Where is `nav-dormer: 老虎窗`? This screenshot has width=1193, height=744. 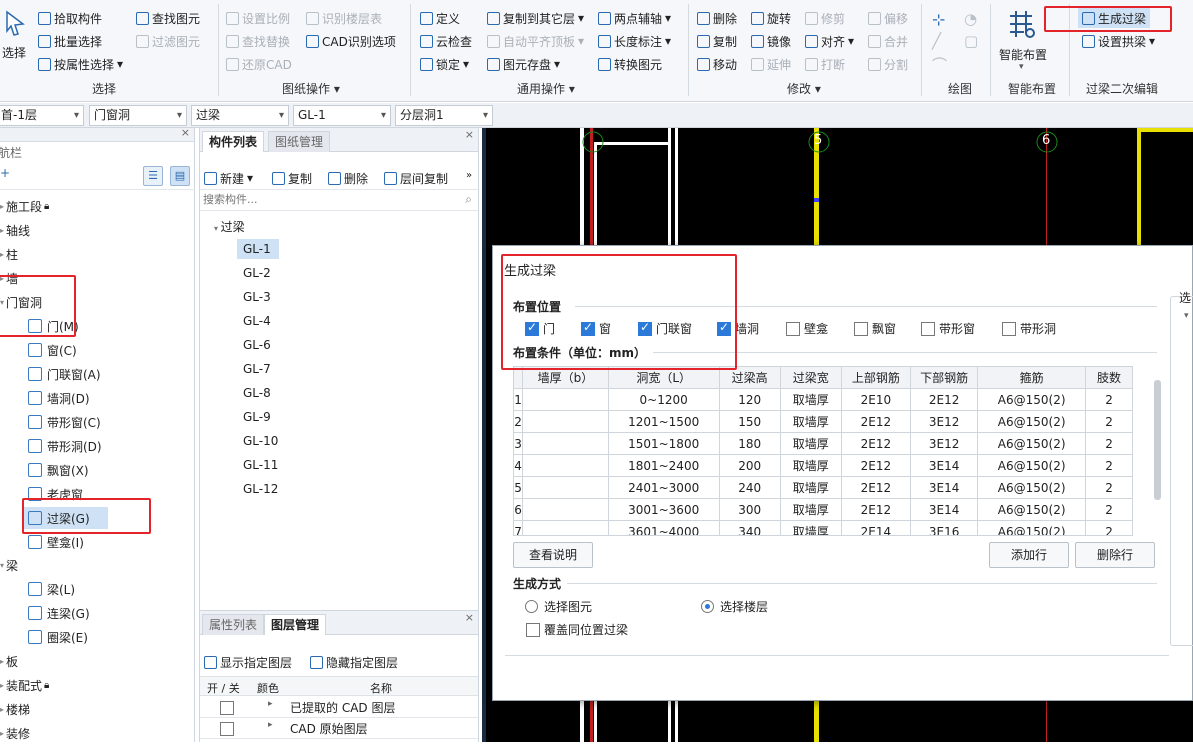 nav-dormer: 老虎窗 is located at coordinates (55, 494).